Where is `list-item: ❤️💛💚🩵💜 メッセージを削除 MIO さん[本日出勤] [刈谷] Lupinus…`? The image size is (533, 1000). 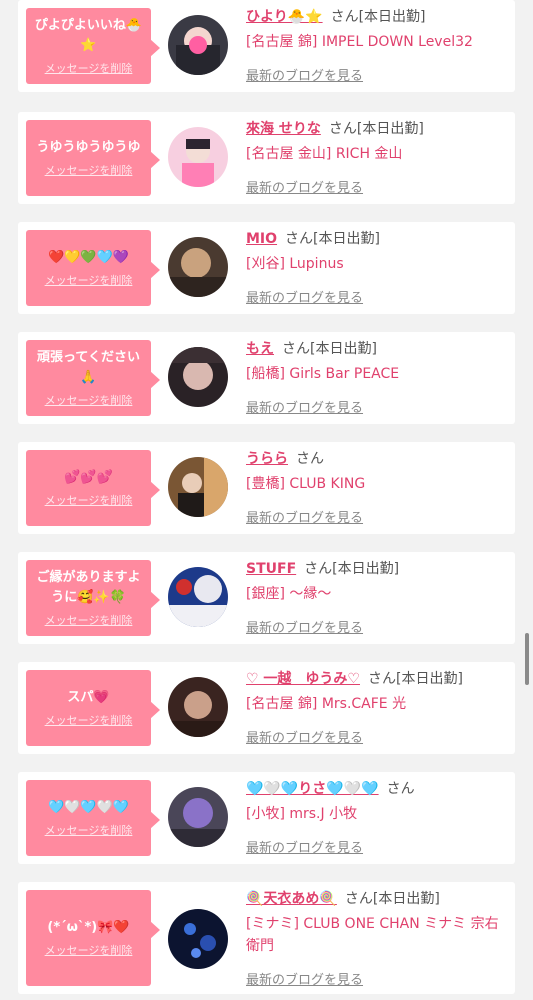 list-item: ❤️💛💚🩵💜 メッセージを削除 MIO さん[本日出勤] [刈谷] Lupinus… is located at coordinates (266, 268).